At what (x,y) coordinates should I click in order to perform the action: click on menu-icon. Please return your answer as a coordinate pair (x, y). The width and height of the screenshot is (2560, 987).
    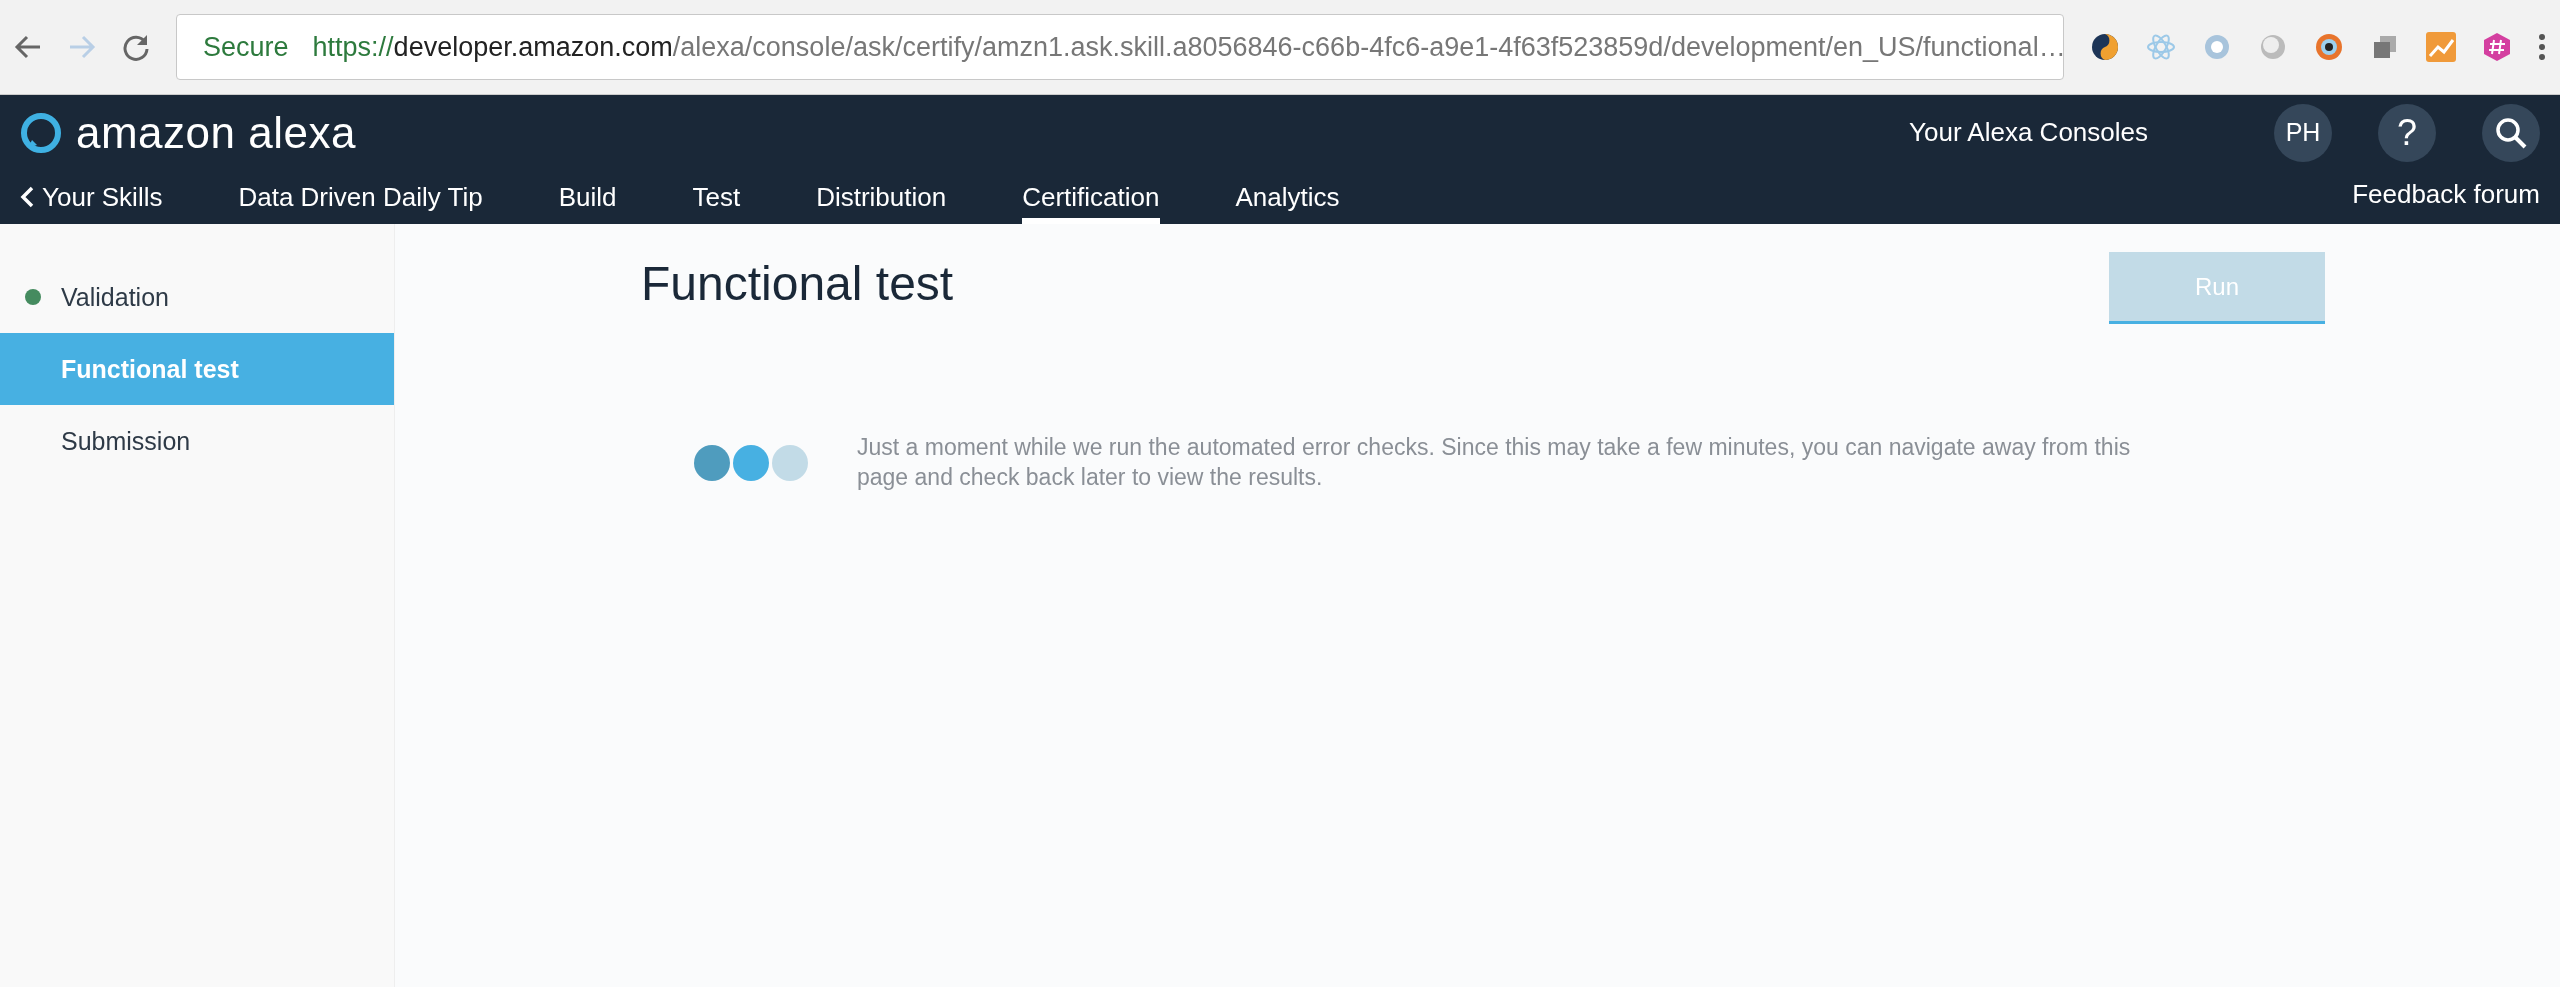
    Looking at the image, I should click on (2542, 47).